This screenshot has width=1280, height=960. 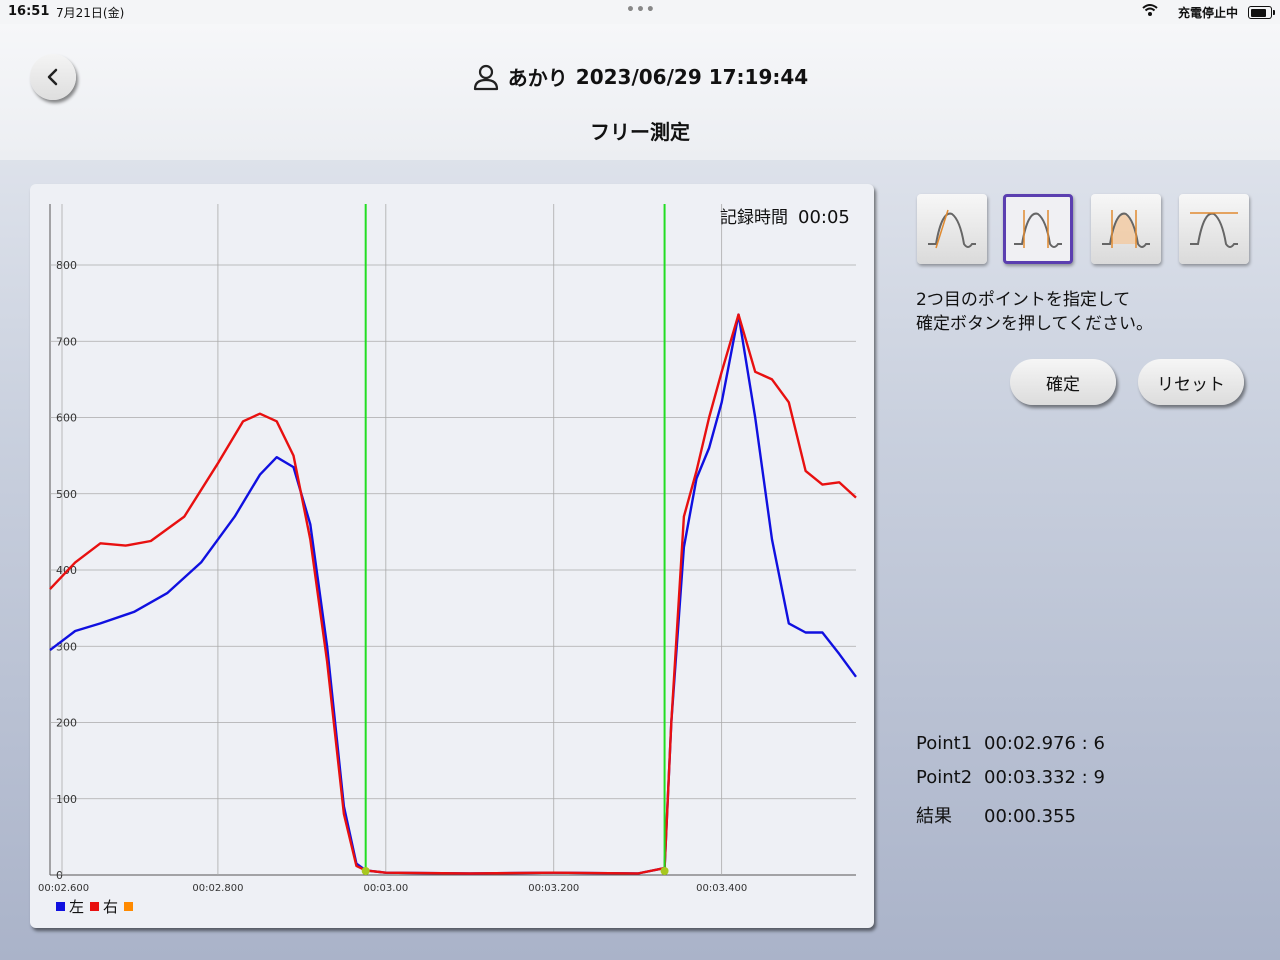 What do you see at coordinates (66, 799) in the screenshot?
I see `y-tick-label: 100` at bounding box center [66, 799].